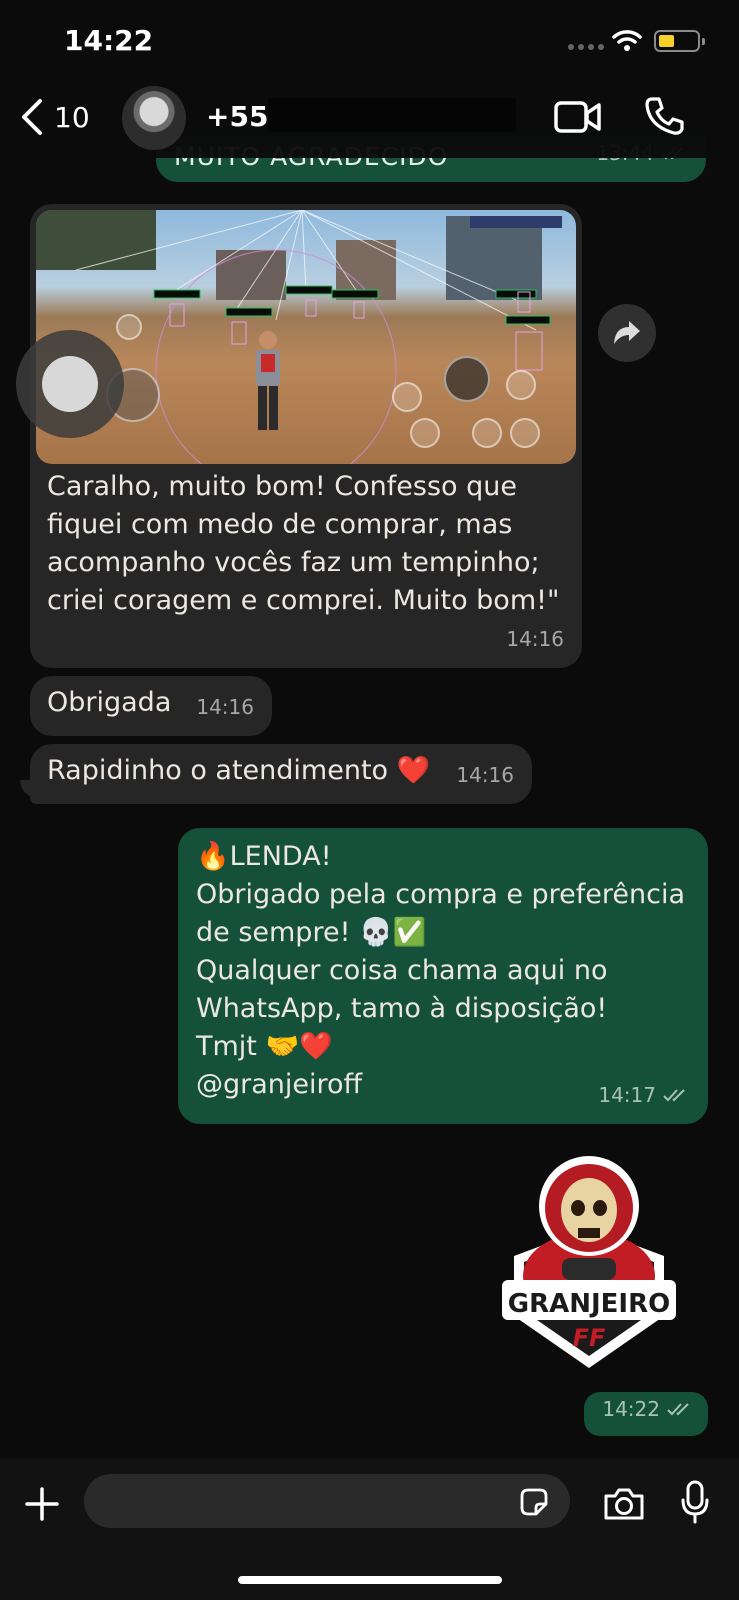  I want to click on home-indicator, so click(370, 1580).